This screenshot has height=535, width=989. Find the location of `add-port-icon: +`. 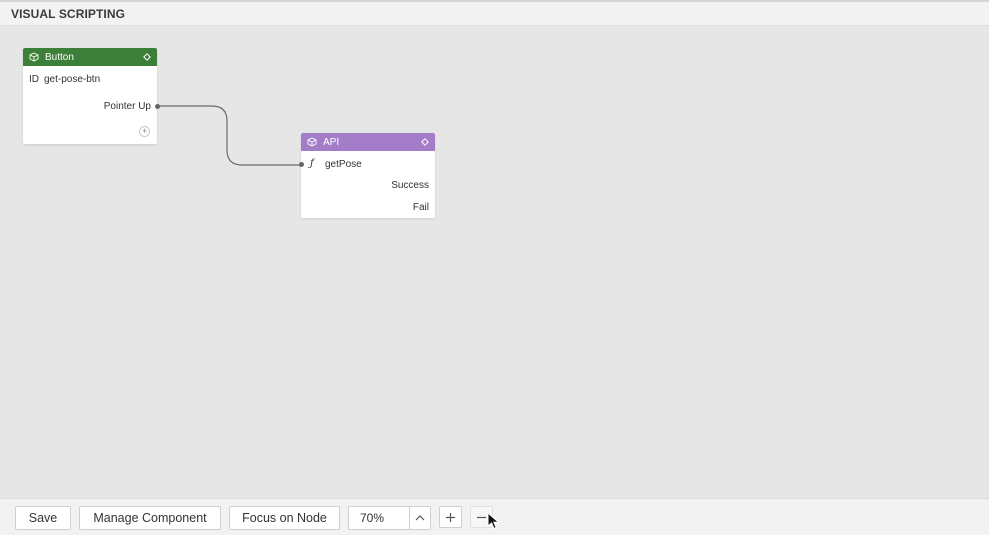

add-port-icon: + is located at coordinates (144, 131).